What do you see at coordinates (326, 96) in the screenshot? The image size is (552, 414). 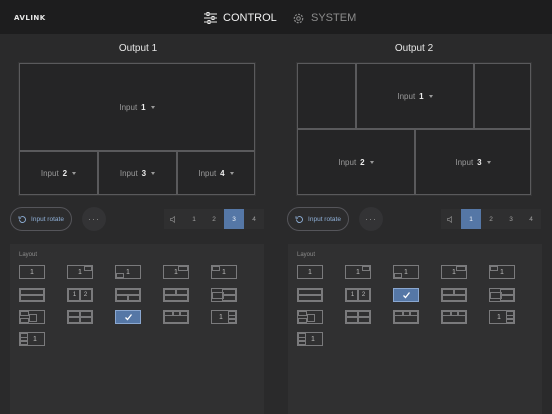 I see `output-2-left-bar` at bounding box center [326, 96].